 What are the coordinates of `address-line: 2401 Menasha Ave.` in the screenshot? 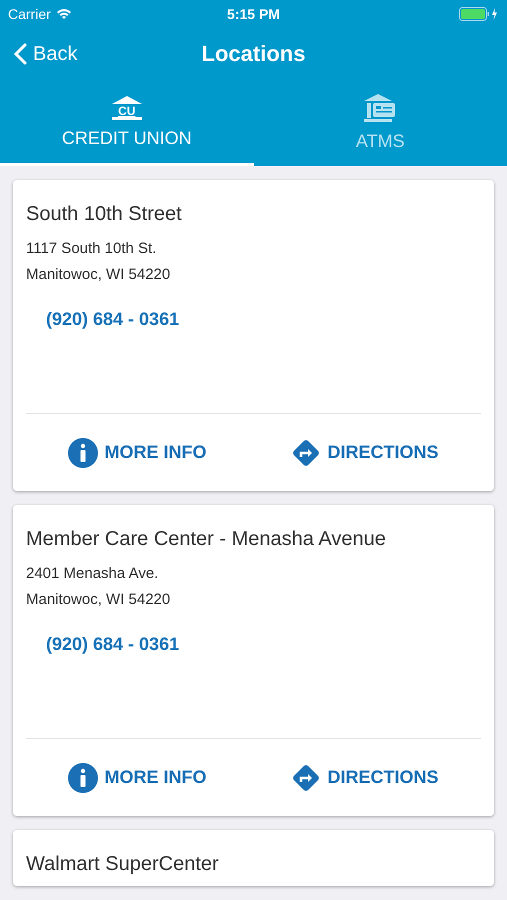 It's located at (93, 574).